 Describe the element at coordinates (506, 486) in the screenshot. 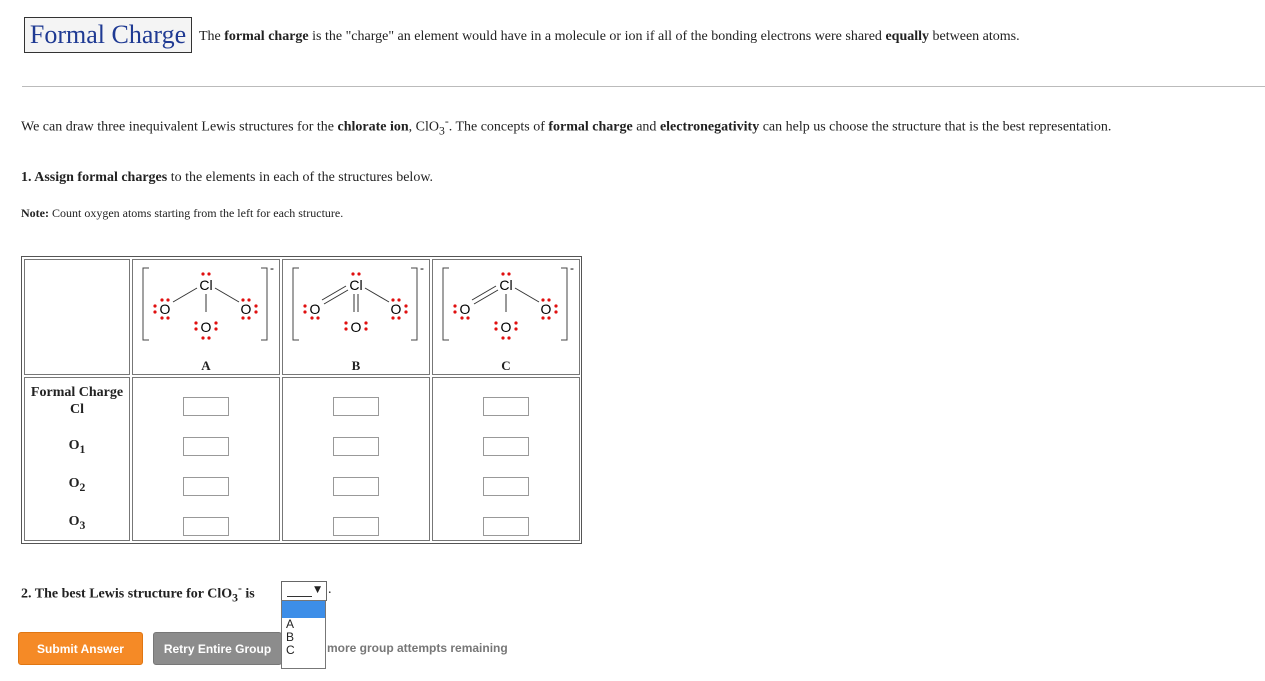

I see `fc-input-c-o2` at that location.